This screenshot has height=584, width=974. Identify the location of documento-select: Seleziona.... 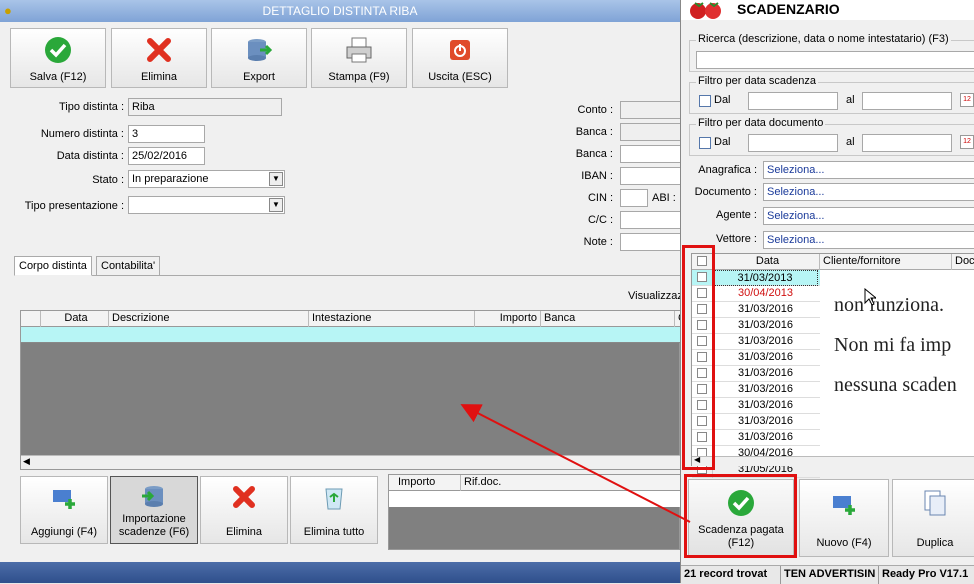
(868, 192).